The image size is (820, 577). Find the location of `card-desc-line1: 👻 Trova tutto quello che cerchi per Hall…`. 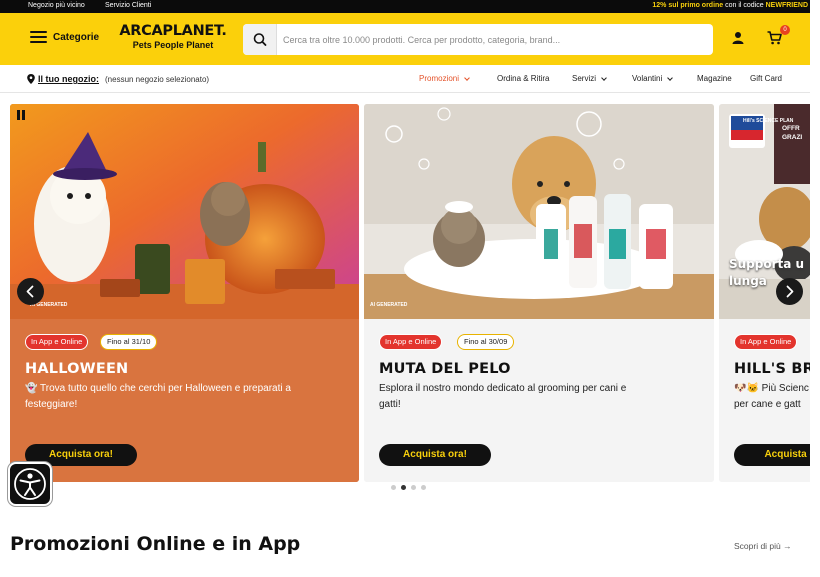

card-desc-line1: 👻 Trova tutto quello che cerchi per Hall… is located at coordinates (158, 388).